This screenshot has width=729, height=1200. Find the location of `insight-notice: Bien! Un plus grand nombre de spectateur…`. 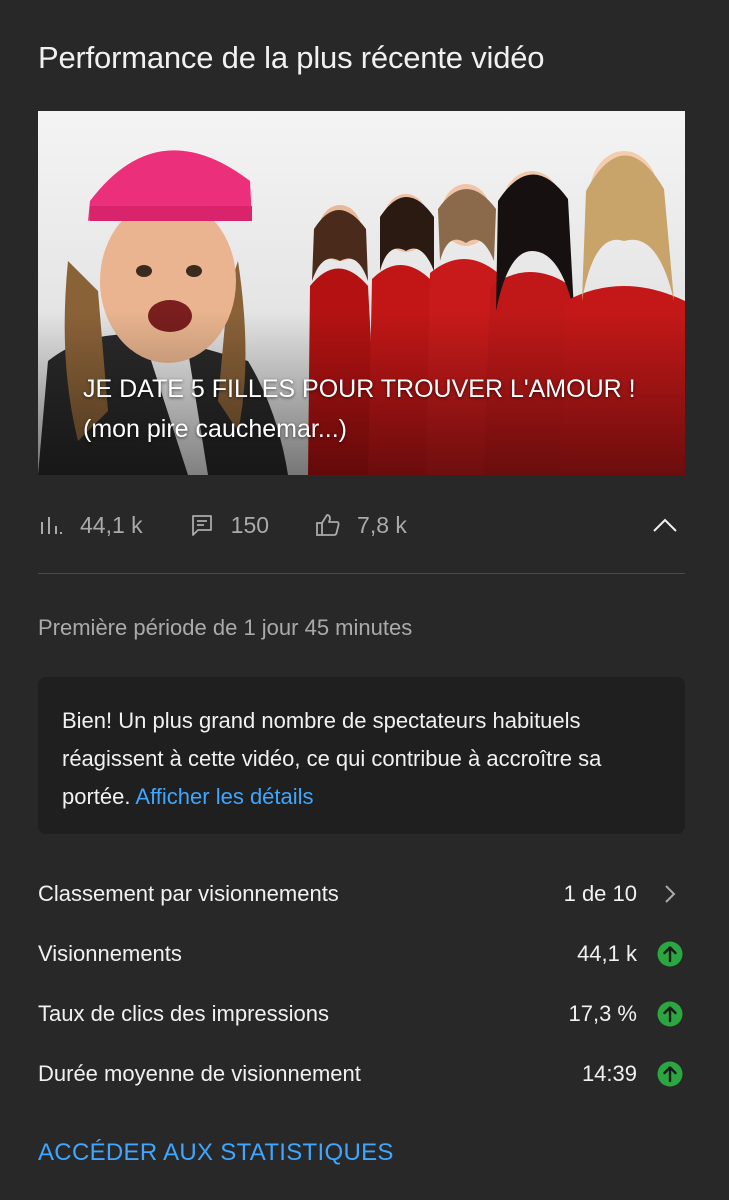

insight-notice: Bien! Un plus grand nombre de spectateur… is located at coordinates (361, 755).